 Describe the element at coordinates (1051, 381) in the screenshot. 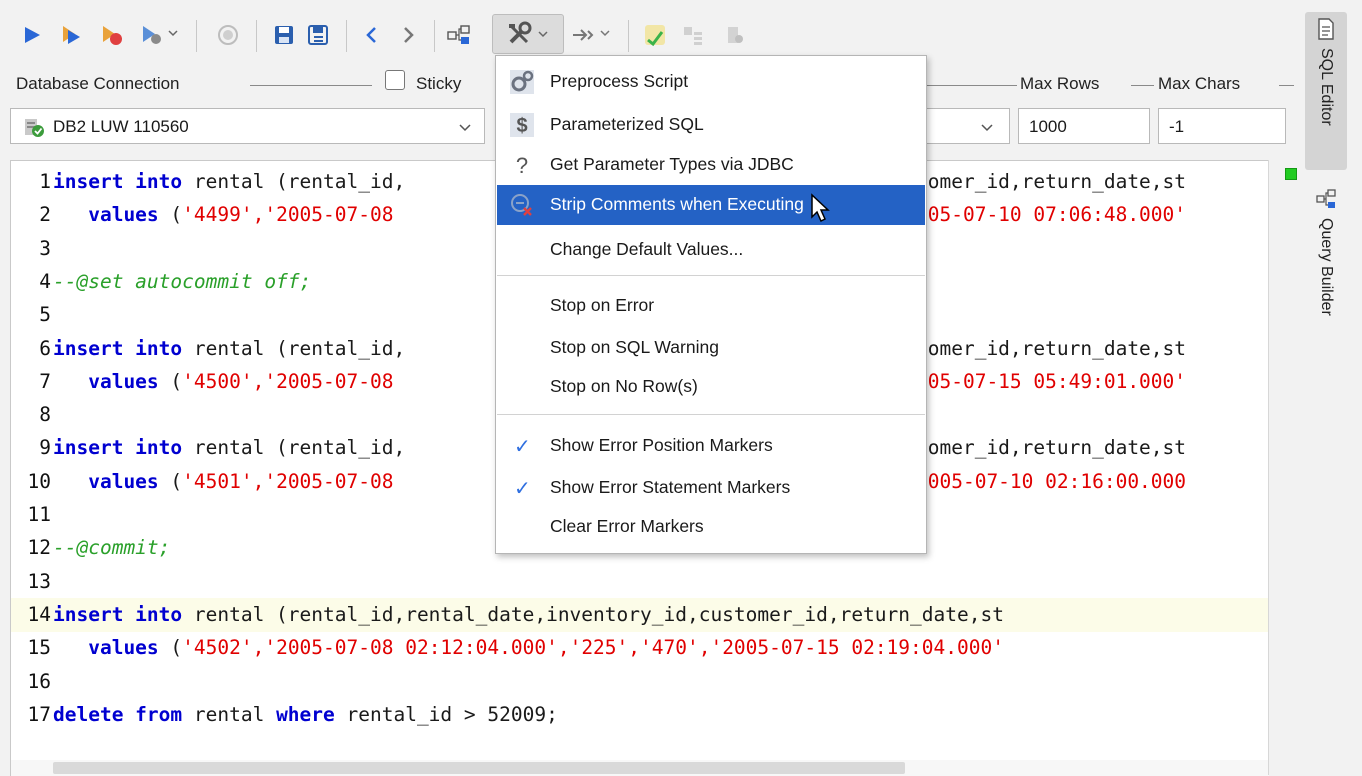

I see `code-text-right: 005-07-15 05:49:01.000'` at that location.